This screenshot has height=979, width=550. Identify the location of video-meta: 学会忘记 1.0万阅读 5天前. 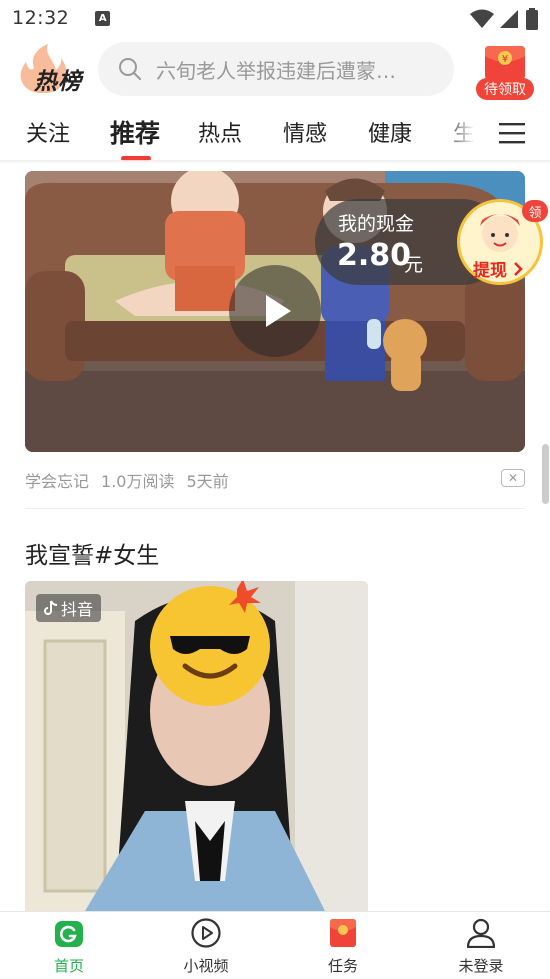
(127, 480).